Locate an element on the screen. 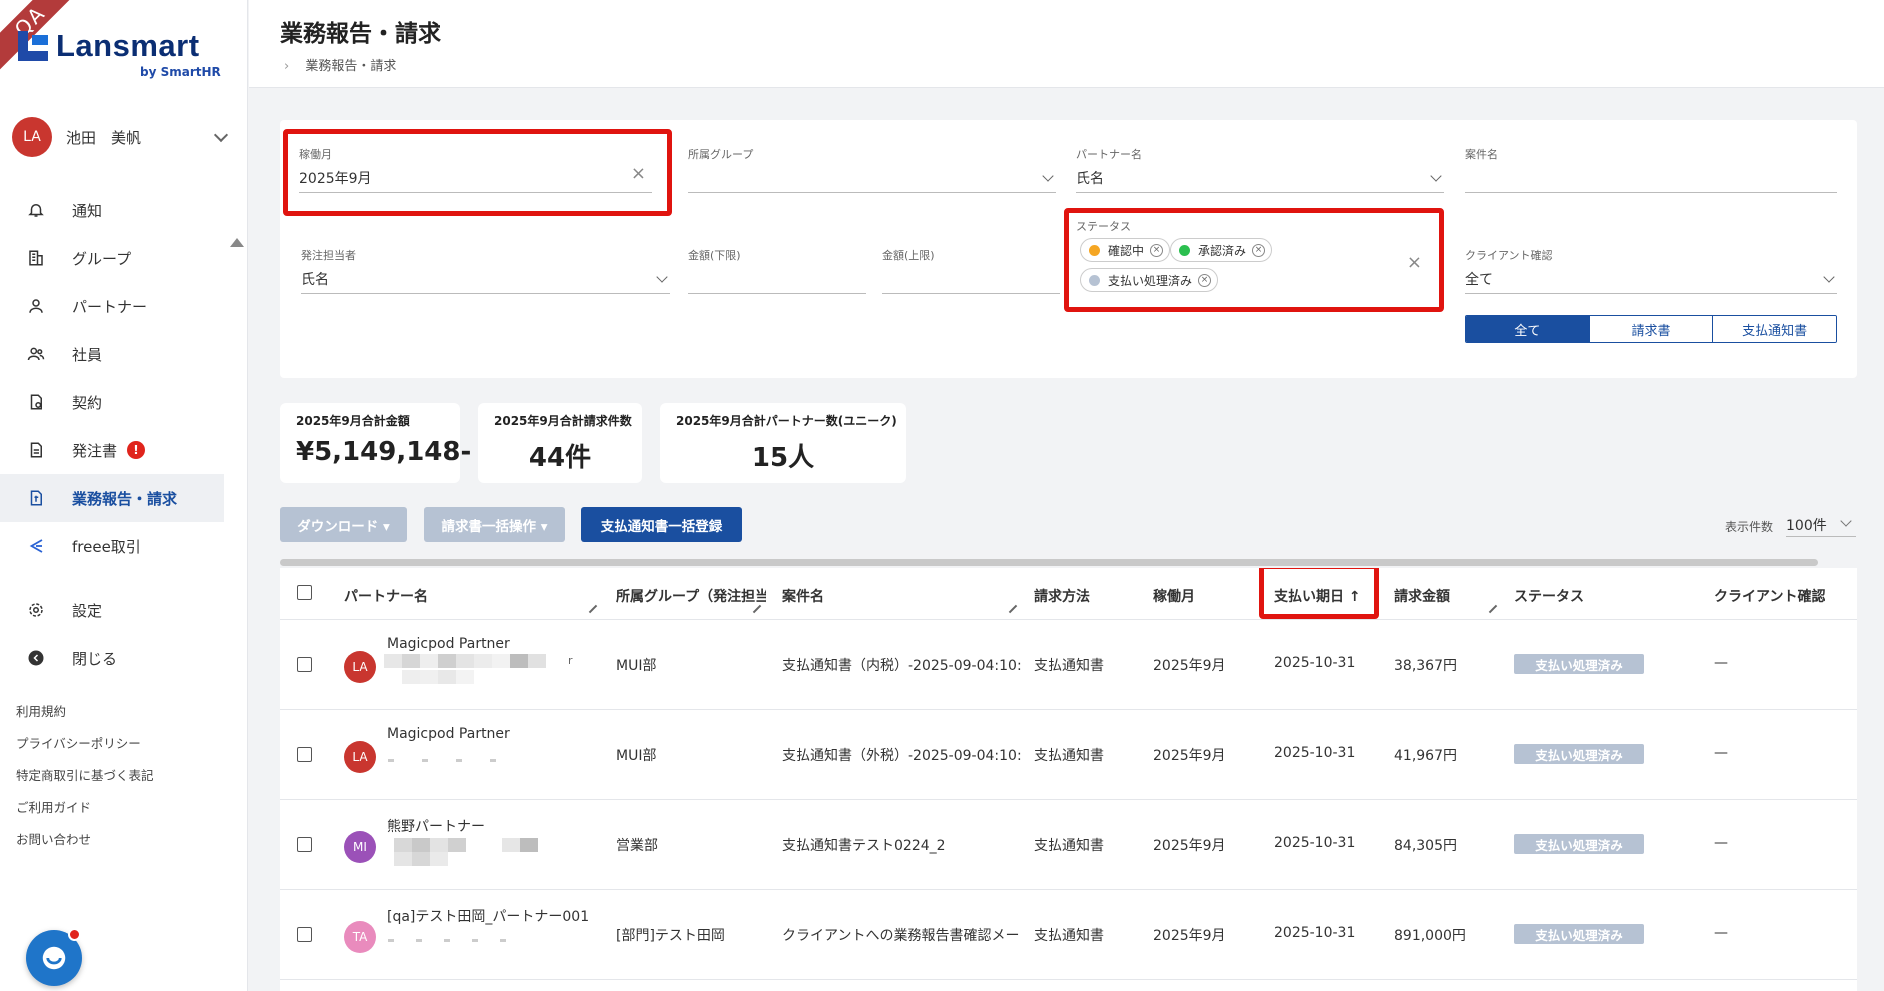 This screenshot has height=991, width=1884. col-project: 案件名 is located at coordinates (882, 596).